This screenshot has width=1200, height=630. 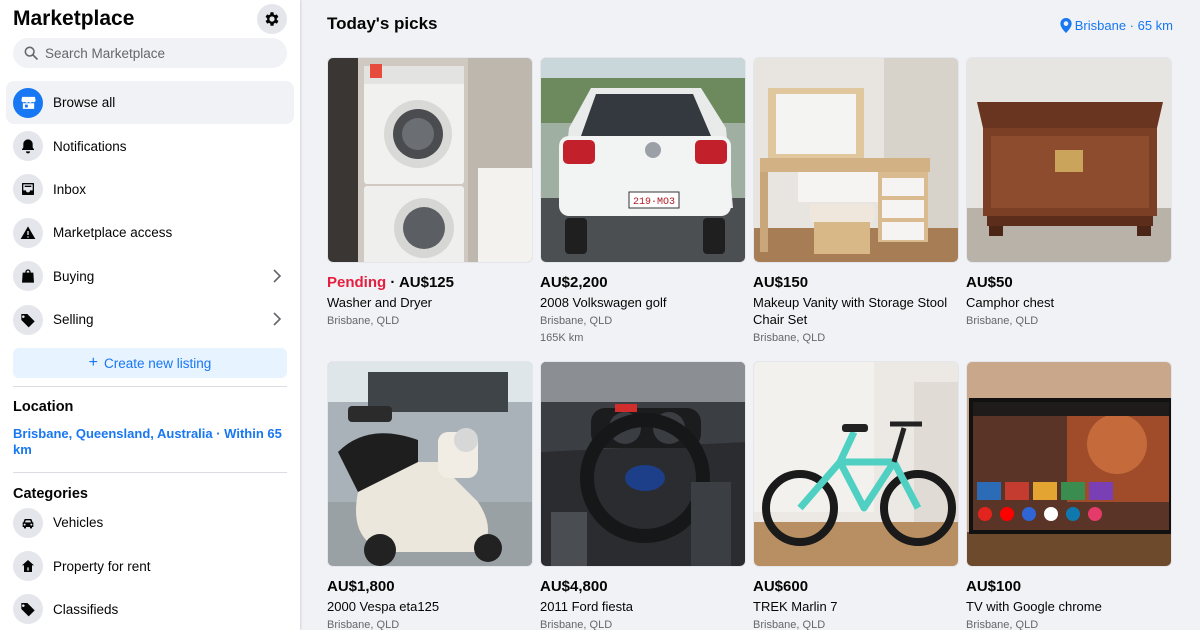 I want to click on sidebar-item-label: Selling, so click(x=73, y=320).